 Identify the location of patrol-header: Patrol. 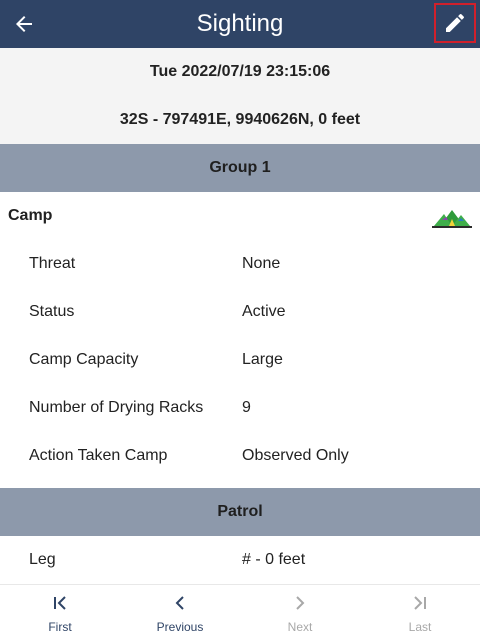
(240, 512).